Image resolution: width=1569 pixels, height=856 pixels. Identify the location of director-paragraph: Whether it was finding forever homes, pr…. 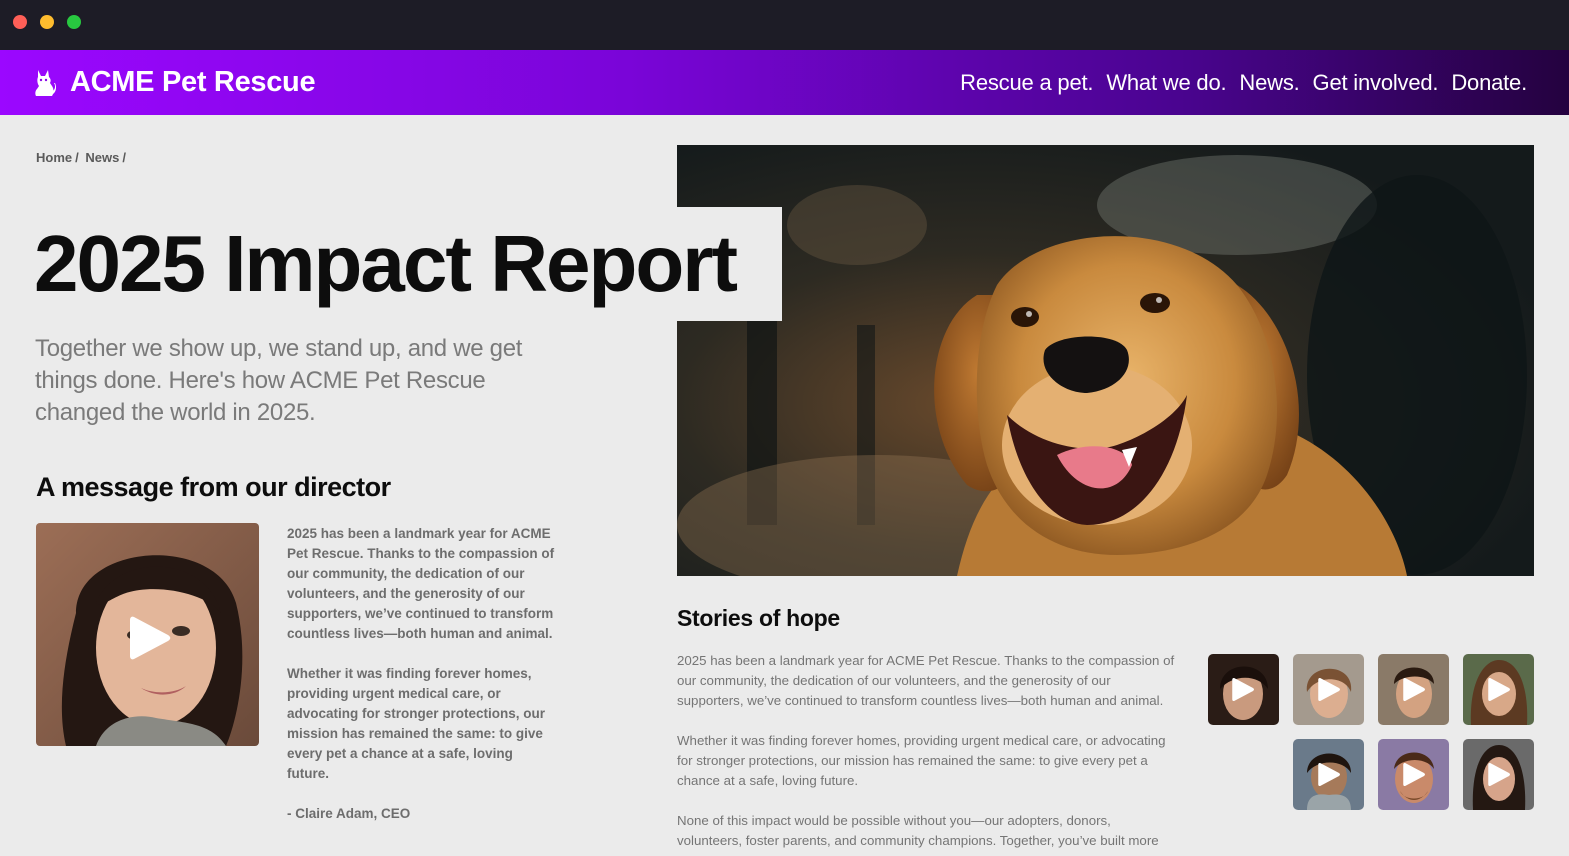
(416, 723).